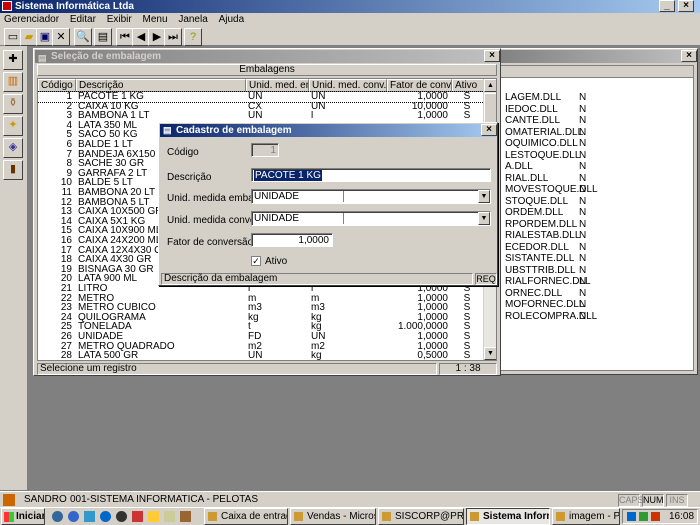 This screenshot has width=700, height=525. Describe the element at coordinates (261, 299) in the screenshot. I see `table-row: 22 METRO m m 1,0000 S` at that location.